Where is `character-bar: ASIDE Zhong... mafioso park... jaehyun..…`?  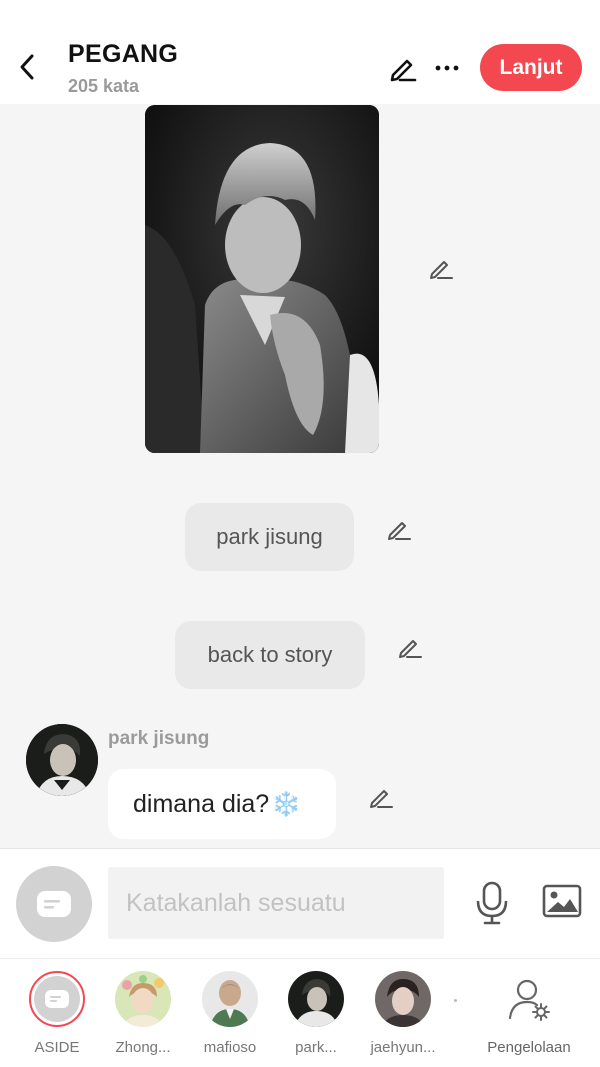
character-bar: ASIDE Zhong... mafioso park... jaehyun..… is located at coordinates (300, 1012).